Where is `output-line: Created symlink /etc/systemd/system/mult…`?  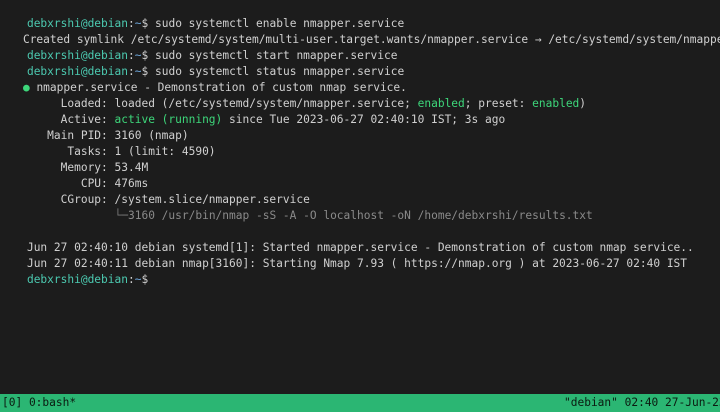
output-line: Created symlink /etc/systemd/system/mult… is located at coordinates (360, 31).